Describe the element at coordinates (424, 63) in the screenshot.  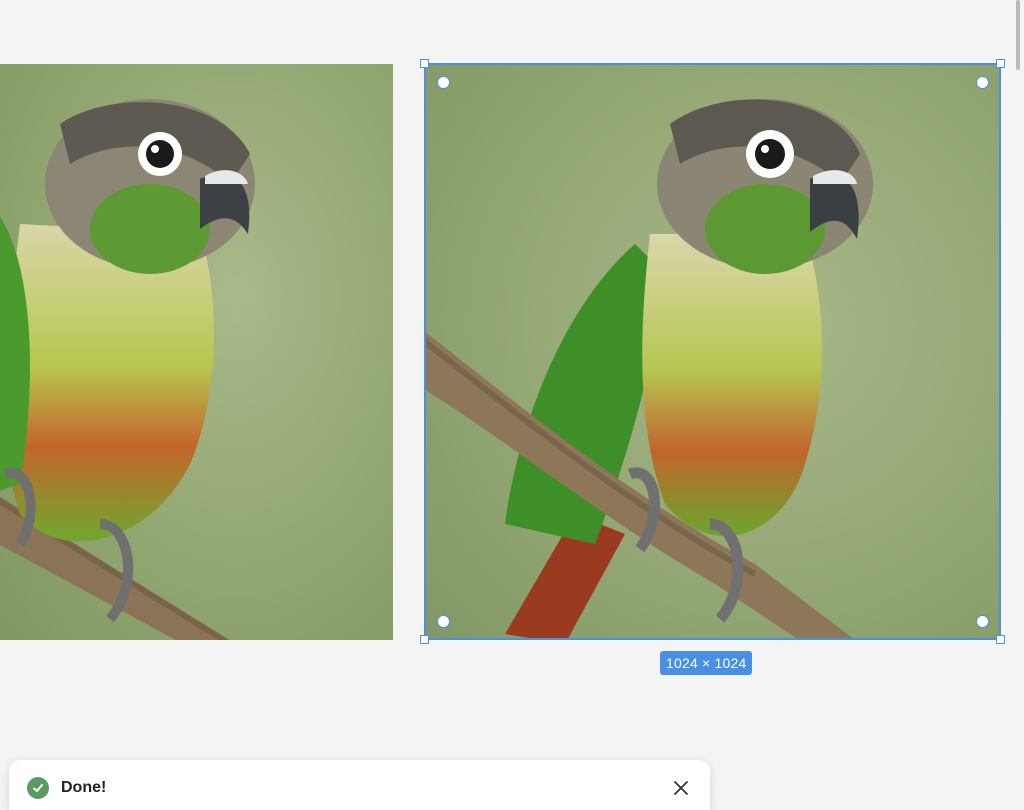
I see `resize-handle-top-left` at that location.